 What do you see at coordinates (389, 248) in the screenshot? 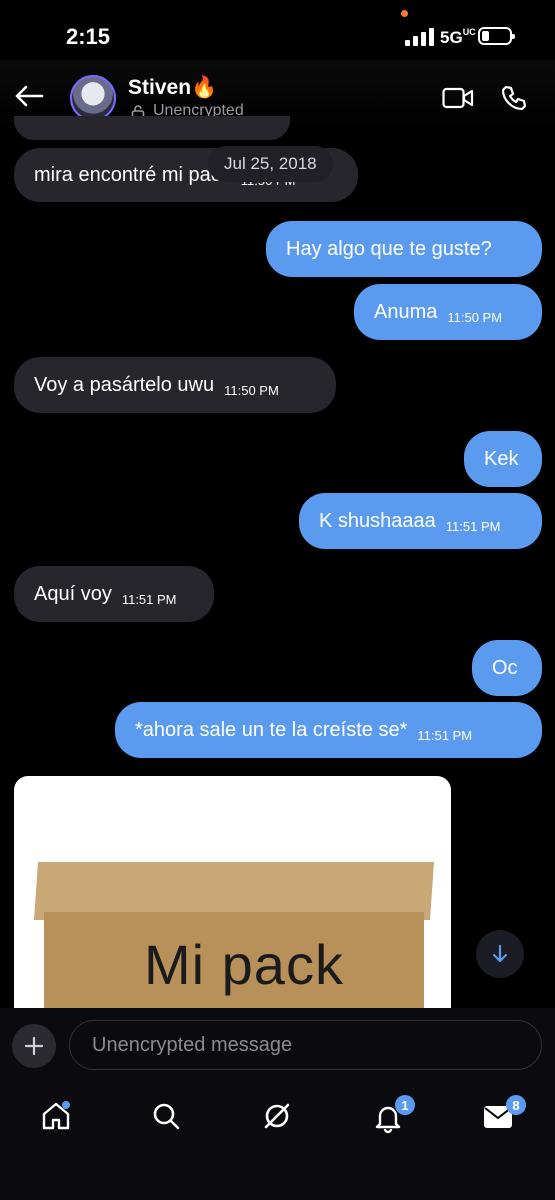
I see `message-text: Hay algo que te guste?` at bounding box center [389, 248].